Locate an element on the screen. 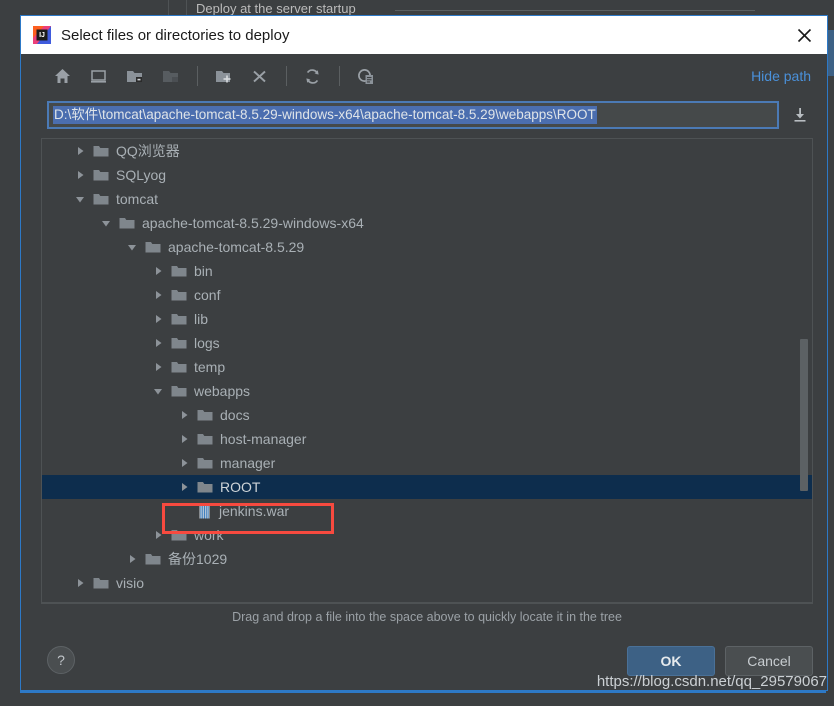 This screenshot has width=834, height=706. tree-row: conf is located at coordinates (427, 295).